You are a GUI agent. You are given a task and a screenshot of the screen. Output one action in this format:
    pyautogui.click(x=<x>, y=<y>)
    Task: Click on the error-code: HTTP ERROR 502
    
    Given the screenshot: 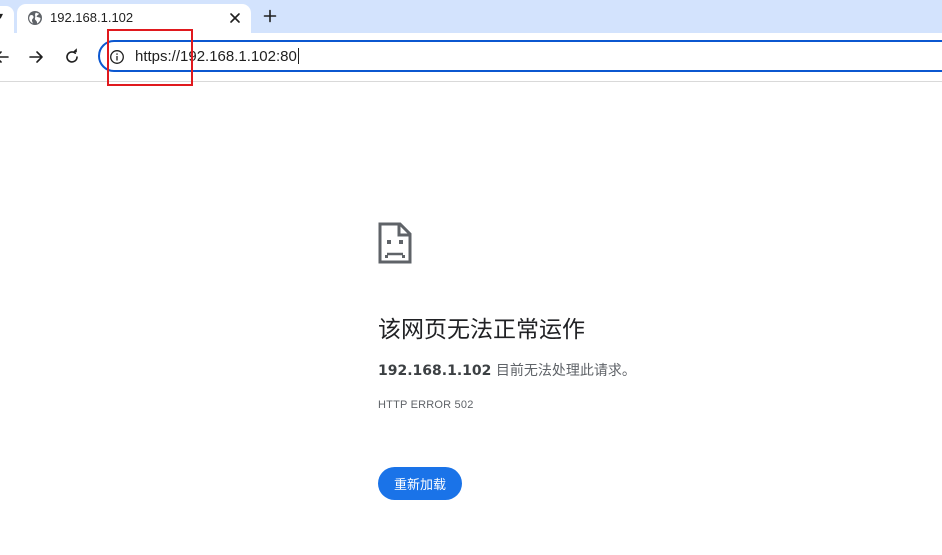 What is the action you would take?
    pyautogui.click(x=426, y=405)
    